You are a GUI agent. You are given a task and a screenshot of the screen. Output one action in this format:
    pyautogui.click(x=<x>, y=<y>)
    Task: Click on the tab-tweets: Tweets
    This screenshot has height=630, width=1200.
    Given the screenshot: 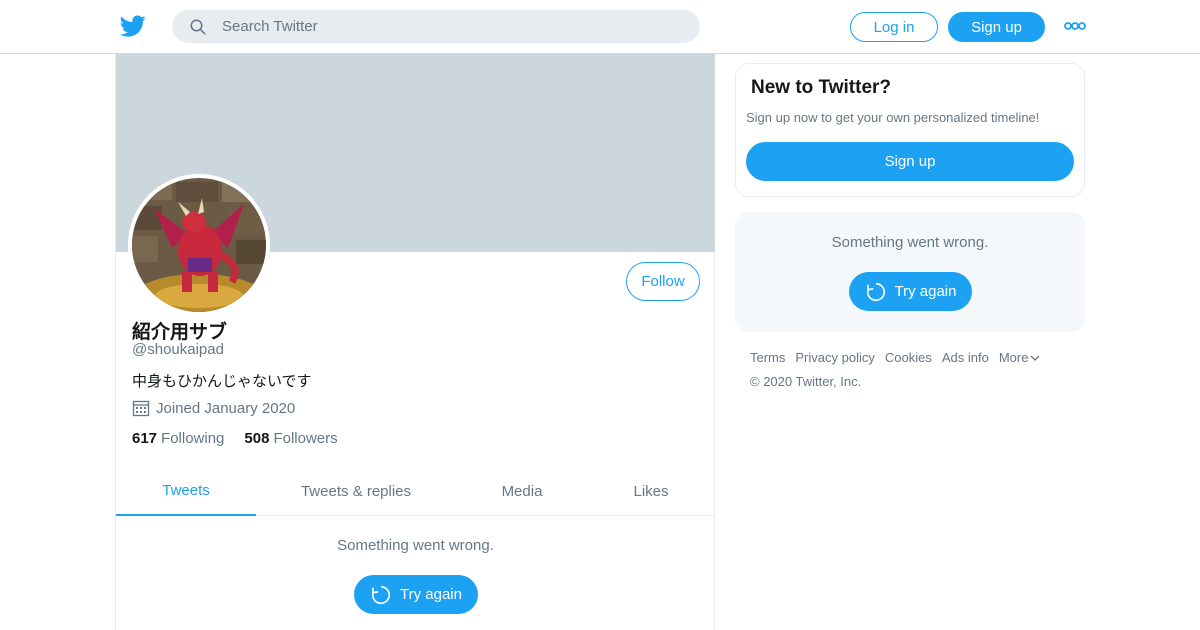 What is the action you would take?
    pyautogui.click(x=186, y=491)
    